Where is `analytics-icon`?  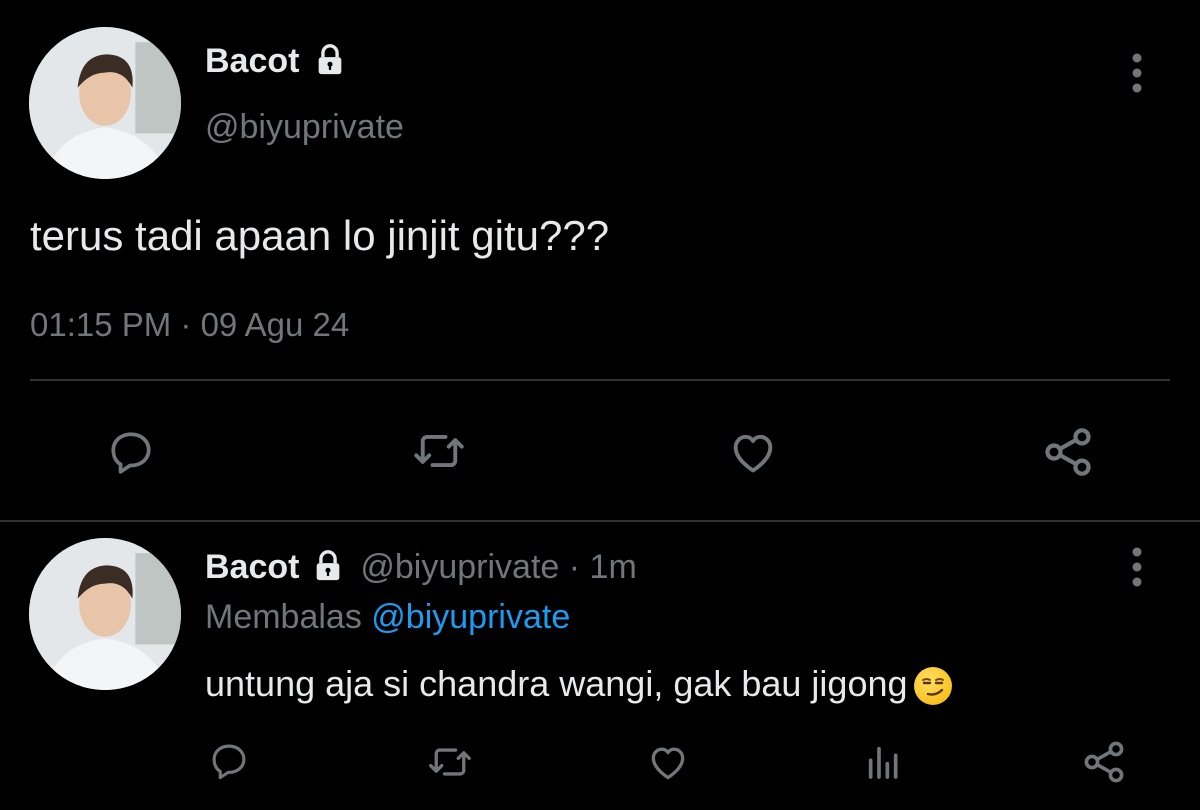 analytics-icon is located at coordinates (884, 762).